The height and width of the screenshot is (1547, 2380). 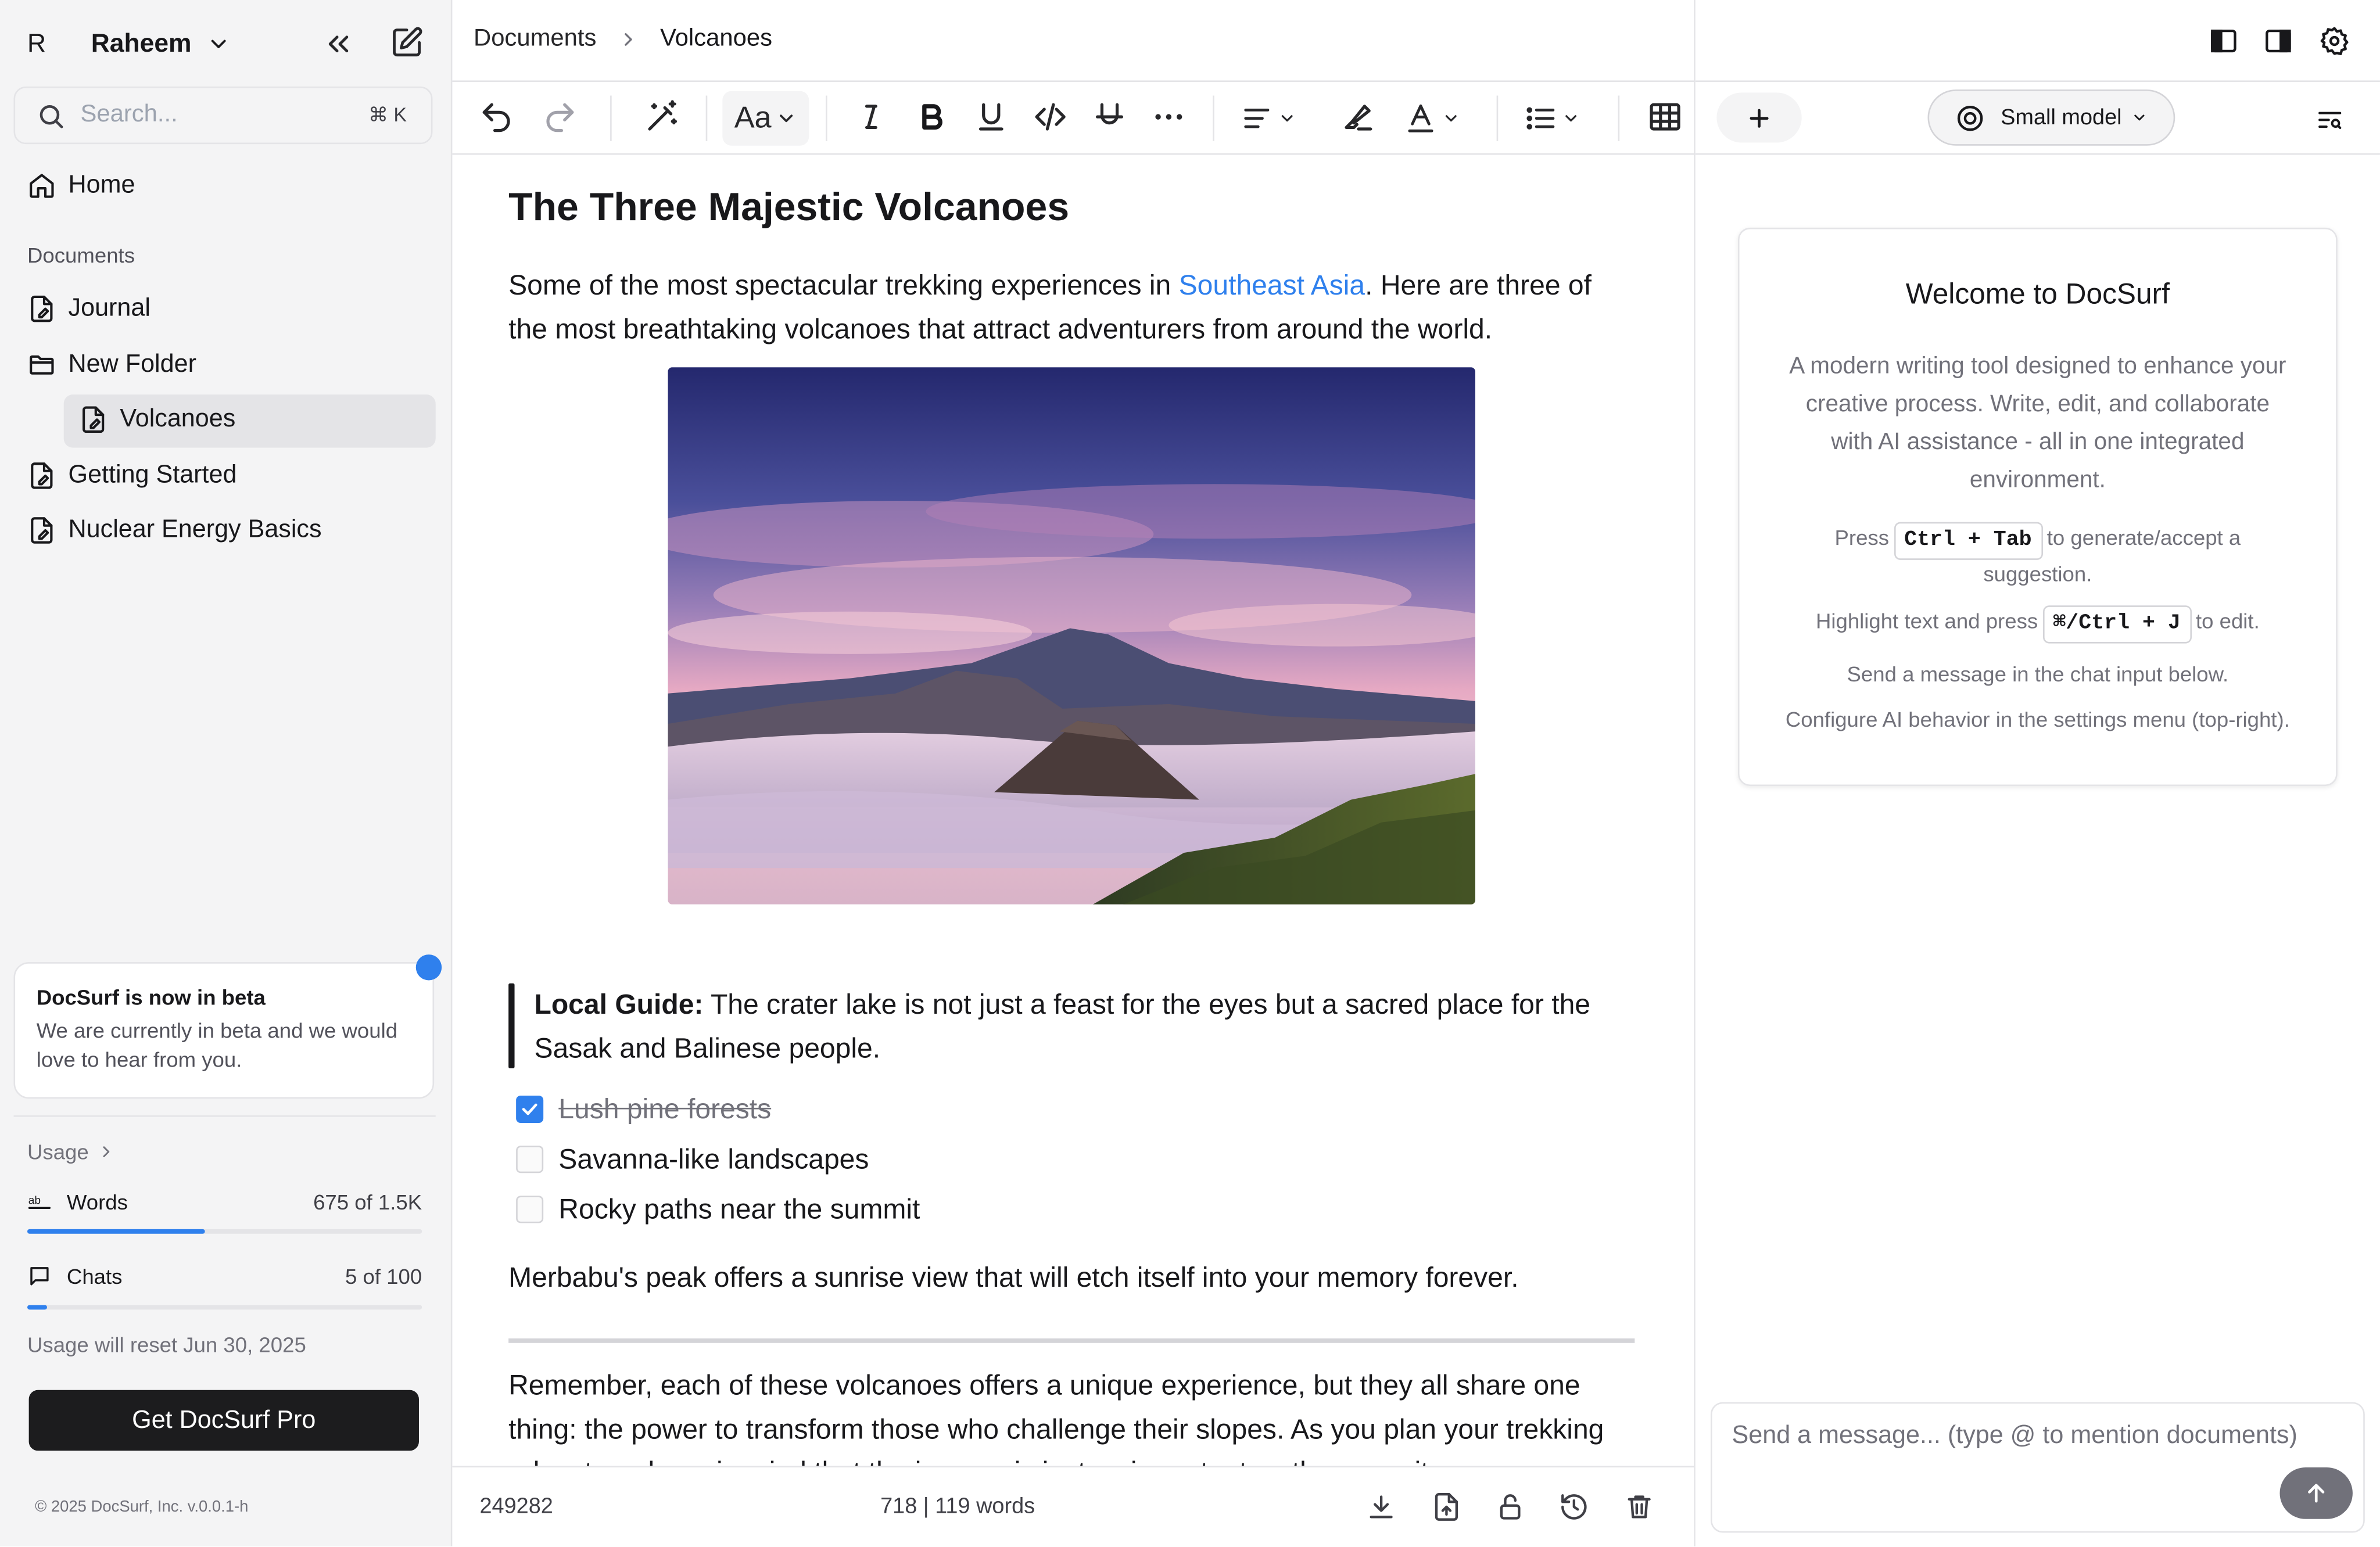 I want to click on model-selector: Small model, so click(x=2051, y=117).